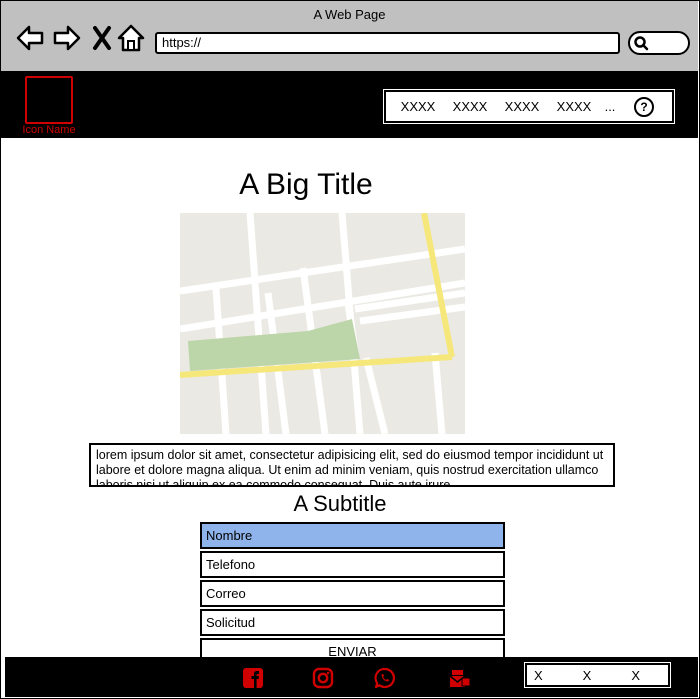 The width and height of the screenshot is (700, 699). What do you see at coordinates (641, 43) in the screenshot?
I see `search-icon` at bounding box center [641, 43].